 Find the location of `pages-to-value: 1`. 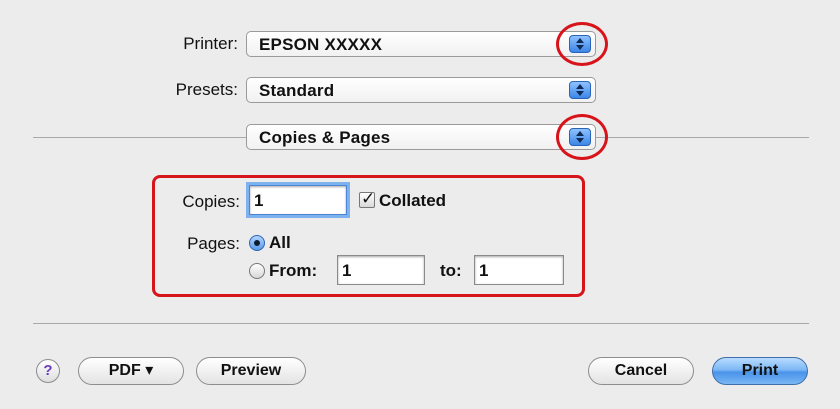

pages-to-value: 1 is located at coordinates (484, 270).